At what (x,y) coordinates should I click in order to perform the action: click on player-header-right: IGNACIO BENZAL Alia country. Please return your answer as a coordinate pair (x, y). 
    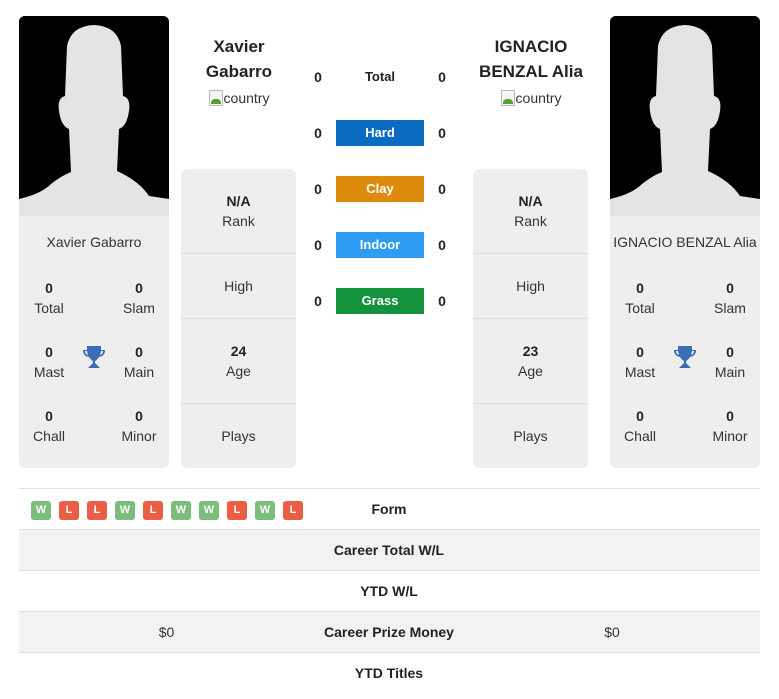
    Looking at the image, I should click on (531, 71).